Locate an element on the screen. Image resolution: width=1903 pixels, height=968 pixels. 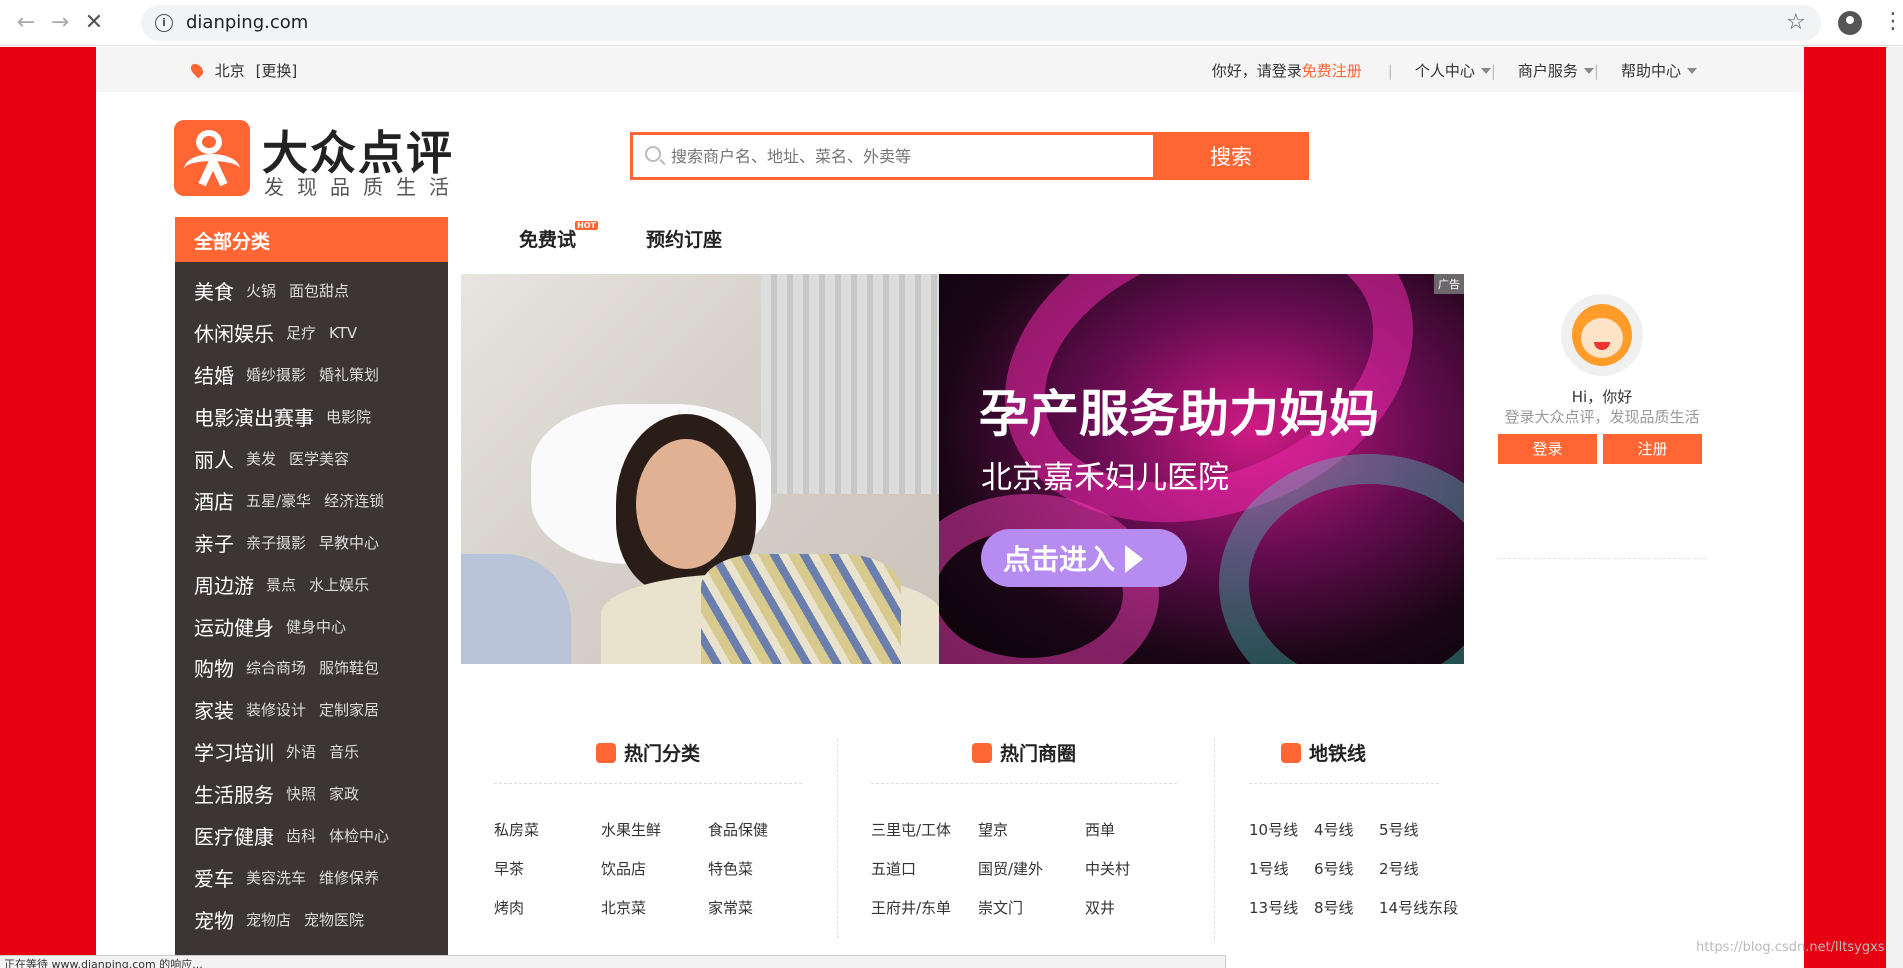
subway-line-link: 6号线 is located at coordinates (1346, 868).